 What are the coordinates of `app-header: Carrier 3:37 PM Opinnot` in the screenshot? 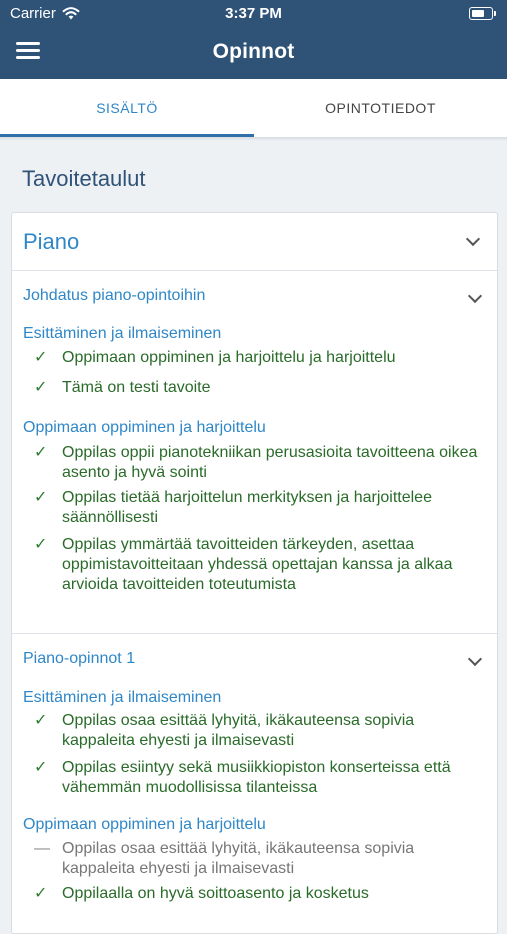 It's located at (253, 39).